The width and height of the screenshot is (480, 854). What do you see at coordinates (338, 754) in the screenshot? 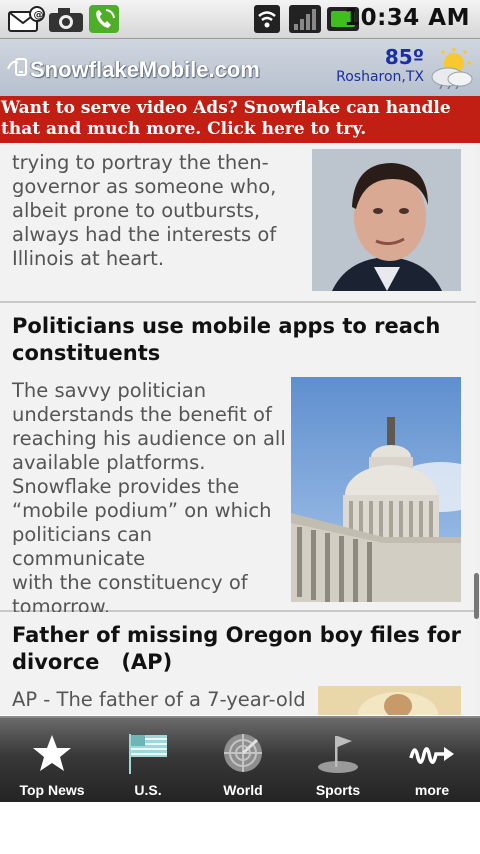
I see `golf-flag-icon` at bounding box center [338, 754].